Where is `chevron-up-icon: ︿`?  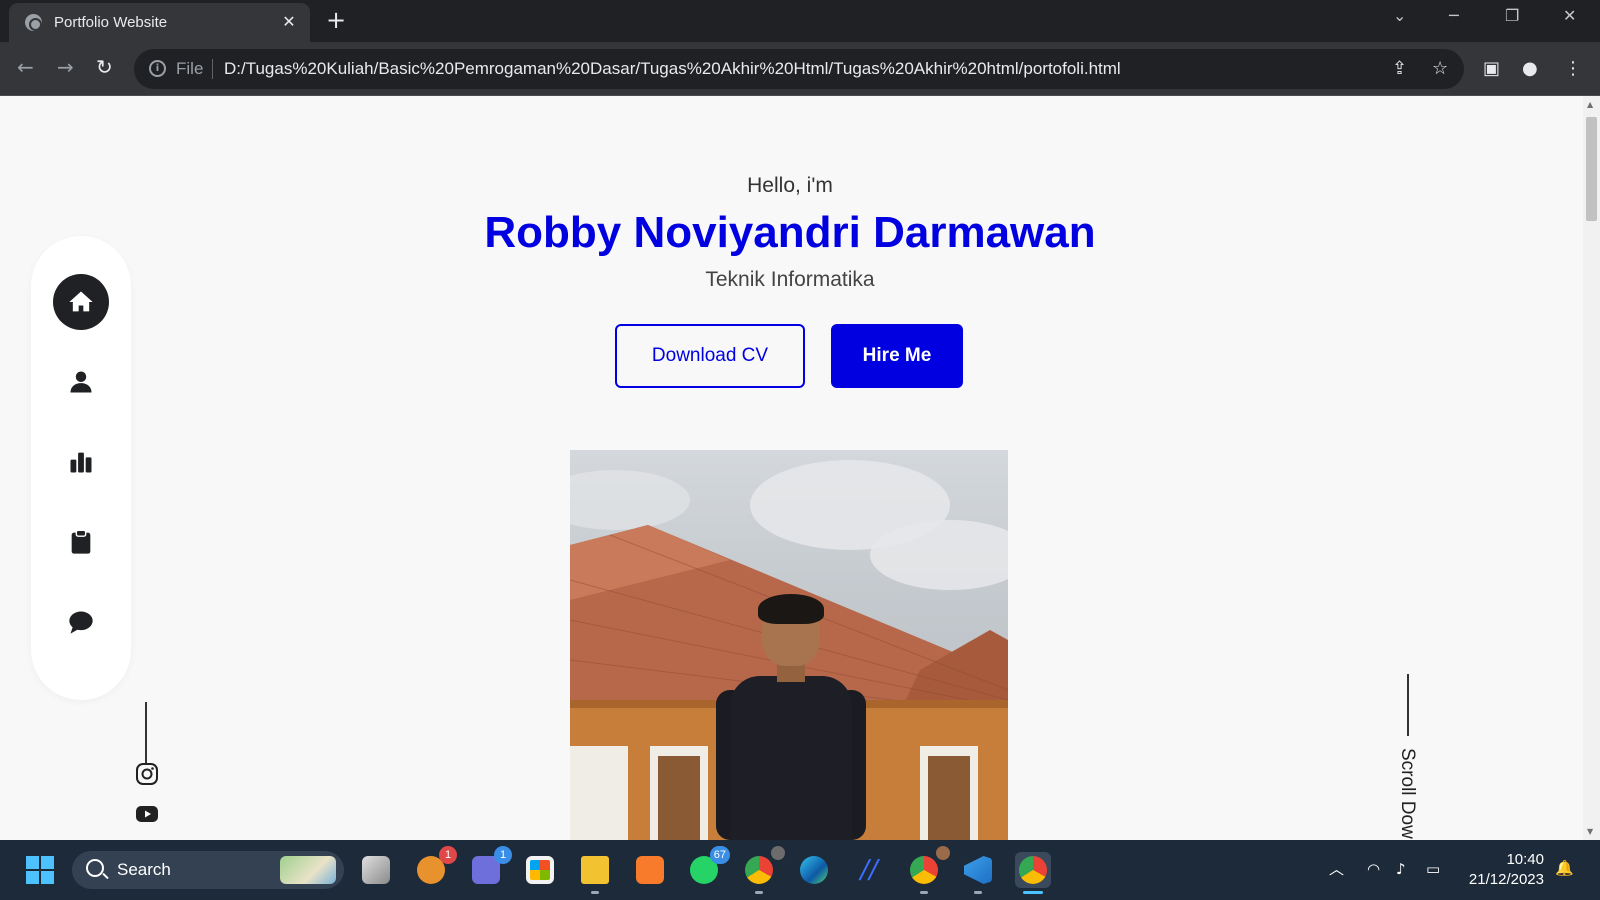
chevron-up-icon: ︿ is located at coordinates (1336, 869).